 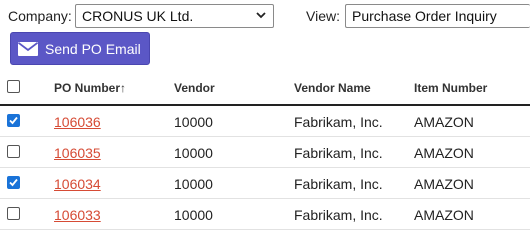 What do you see at coordinates (265, 183) in the screenshot?
I see `table-row: 106034 10000 Fabrikam, Inc. AMAZON` at bounding box center [265, 183].